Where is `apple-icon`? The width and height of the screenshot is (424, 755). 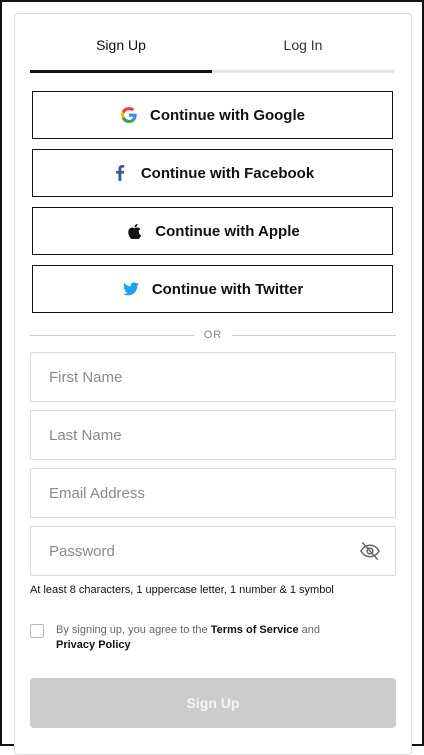
apple-icon is located at coordinates (134, 231).